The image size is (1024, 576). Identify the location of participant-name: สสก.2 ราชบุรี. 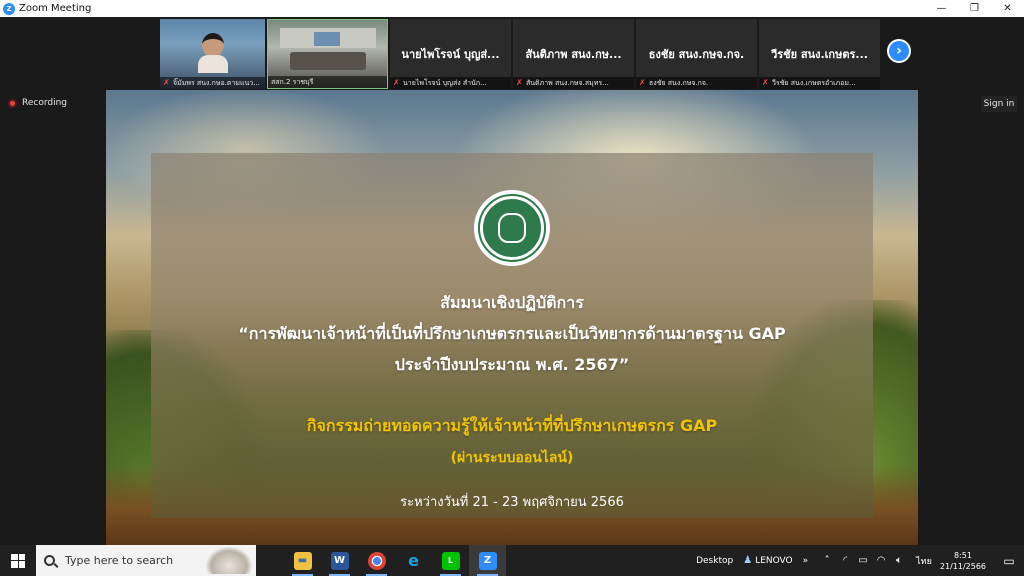
(292, 81).